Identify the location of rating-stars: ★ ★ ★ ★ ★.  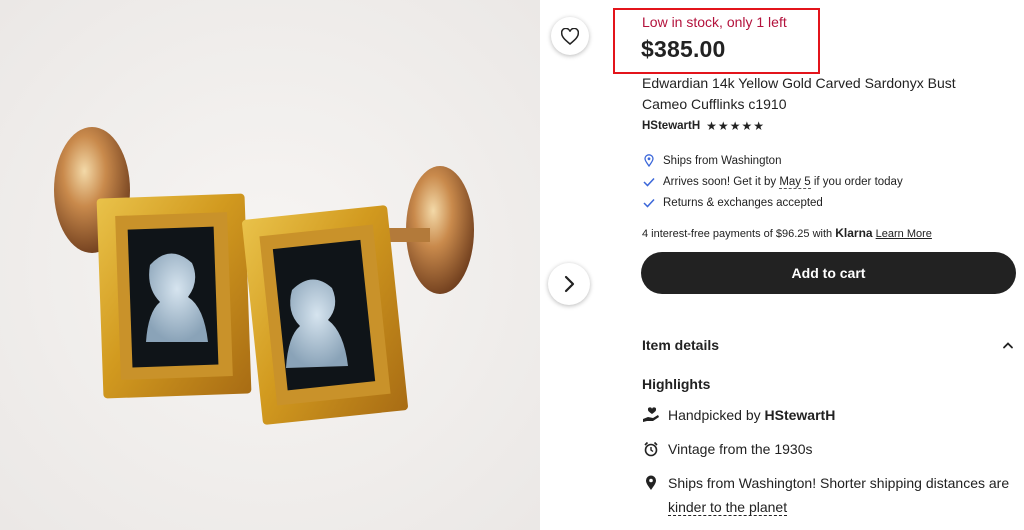
(735, 126).